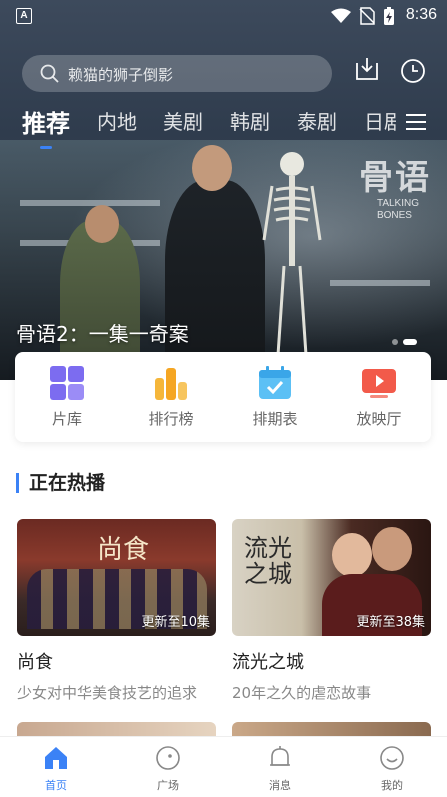 The width and height of the screenshot is (447, 797). I want to click on quick-links-panel: 片库 排行榜 排期表 放映厅, so click(223, 397).